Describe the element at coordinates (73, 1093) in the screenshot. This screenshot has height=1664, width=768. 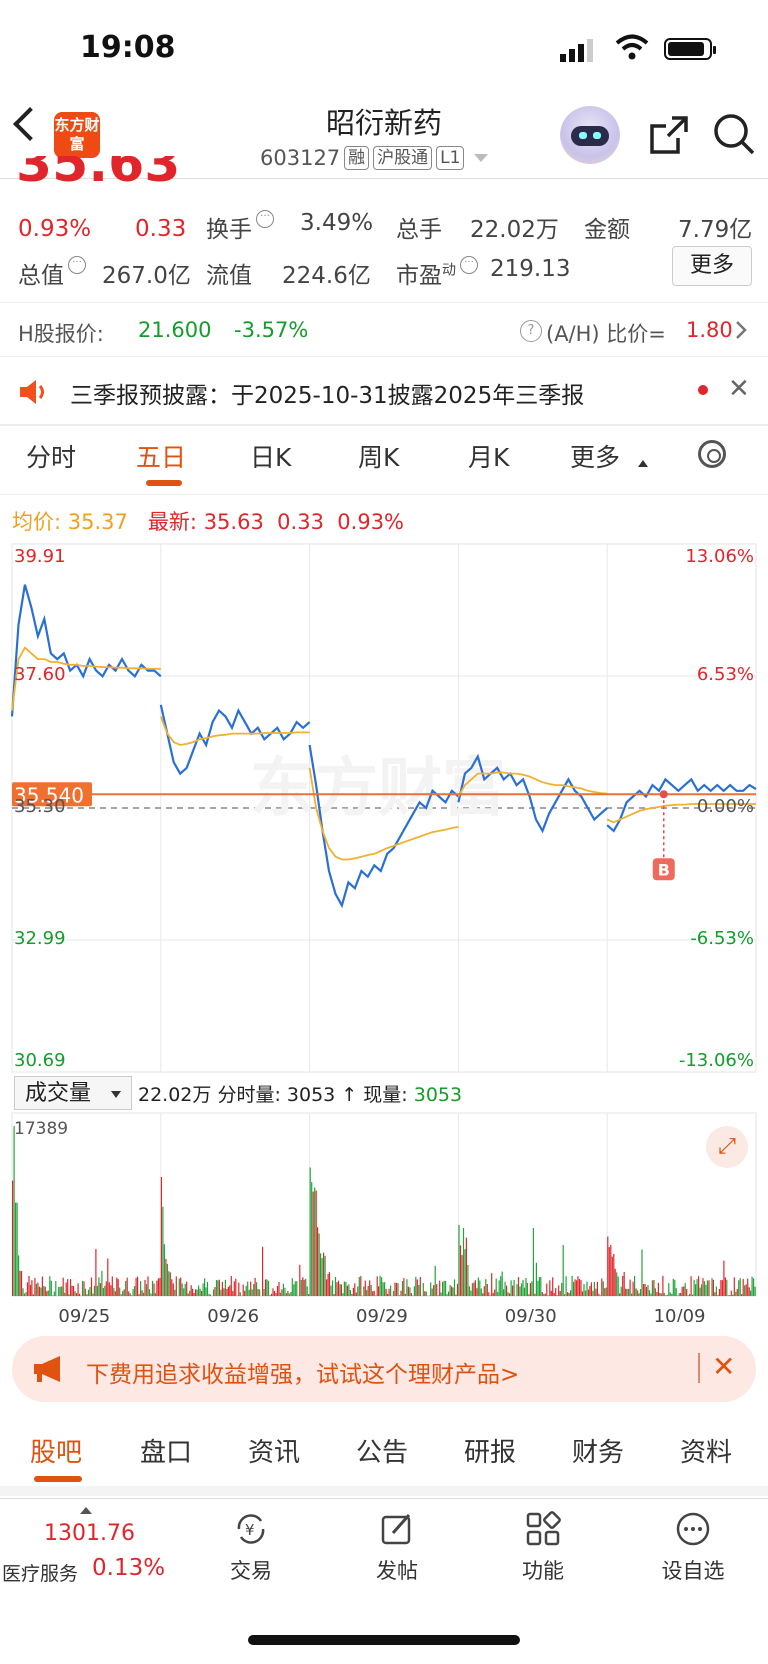
I see `volume-selector: 成交量` at that location.